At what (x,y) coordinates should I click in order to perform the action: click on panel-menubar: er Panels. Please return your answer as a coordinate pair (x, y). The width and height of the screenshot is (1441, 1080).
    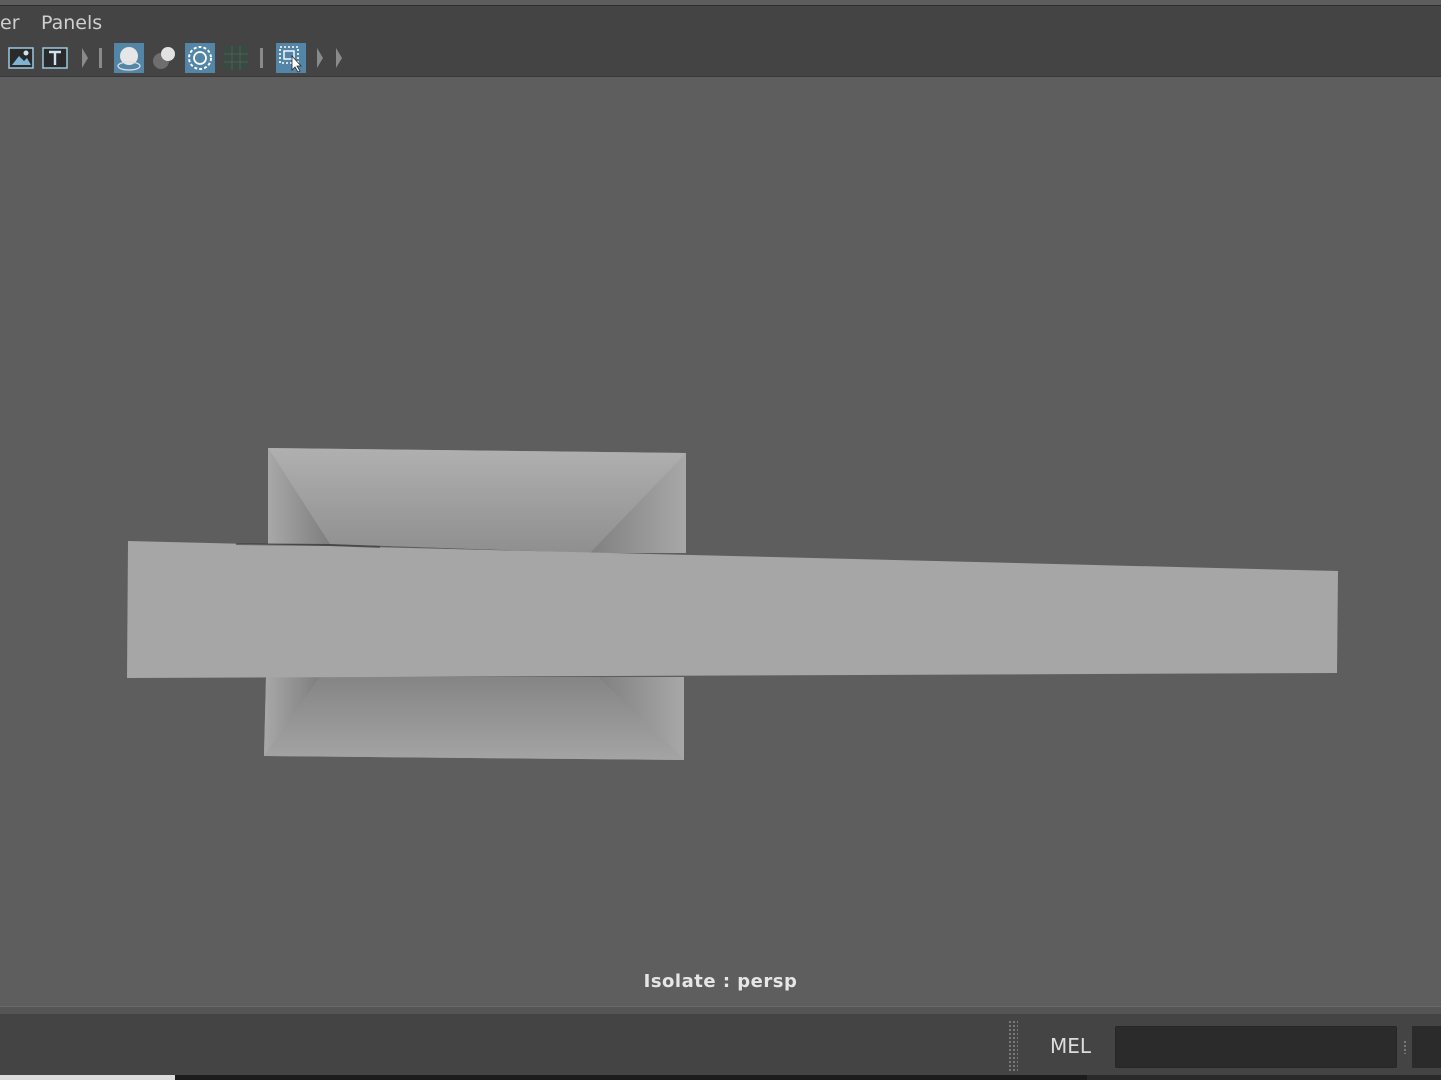
    Looking at the image, I should click on (720, 23).